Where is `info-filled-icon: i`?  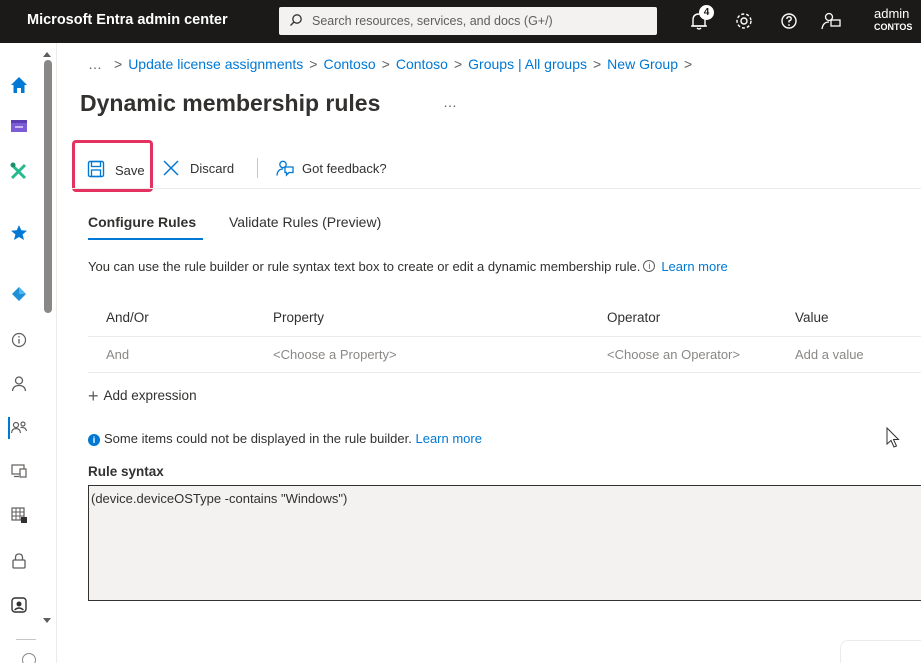
info-filled-icon: i is located at coordinates (94, 440).